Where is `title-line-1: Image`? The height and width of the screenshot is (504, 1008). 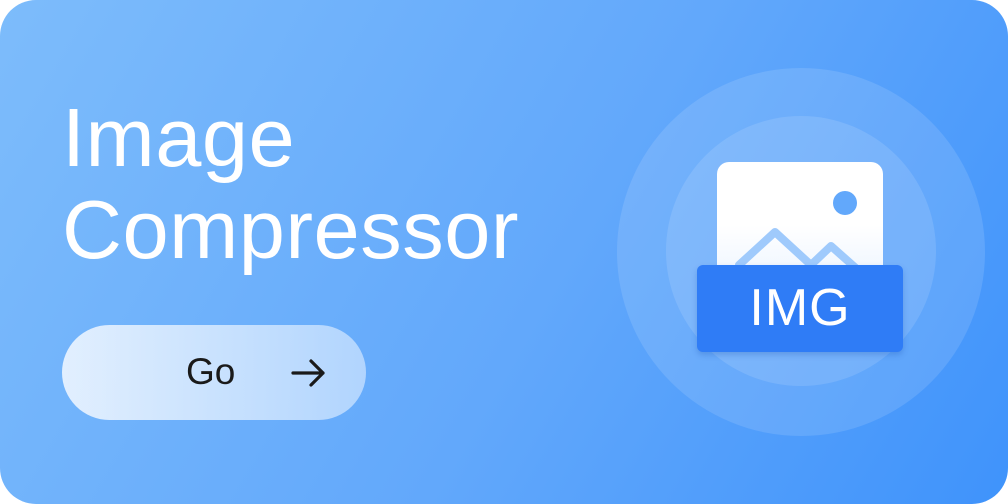 title-line-1: Image is located at coordinates (179, 137).